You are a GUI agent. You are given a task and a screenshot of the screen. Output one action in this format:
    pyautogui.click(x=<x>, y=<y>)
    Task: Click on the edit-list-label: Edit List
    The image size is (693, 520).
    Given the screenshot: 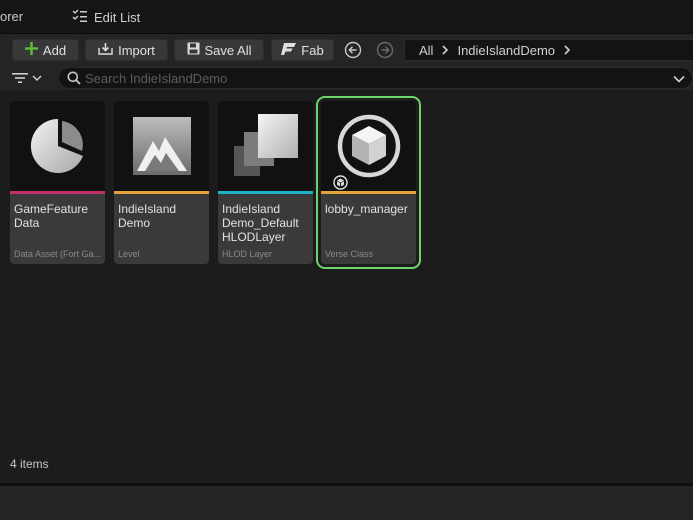 What is the action you would take?
    pyautogui.click(x=117, y=17)
    